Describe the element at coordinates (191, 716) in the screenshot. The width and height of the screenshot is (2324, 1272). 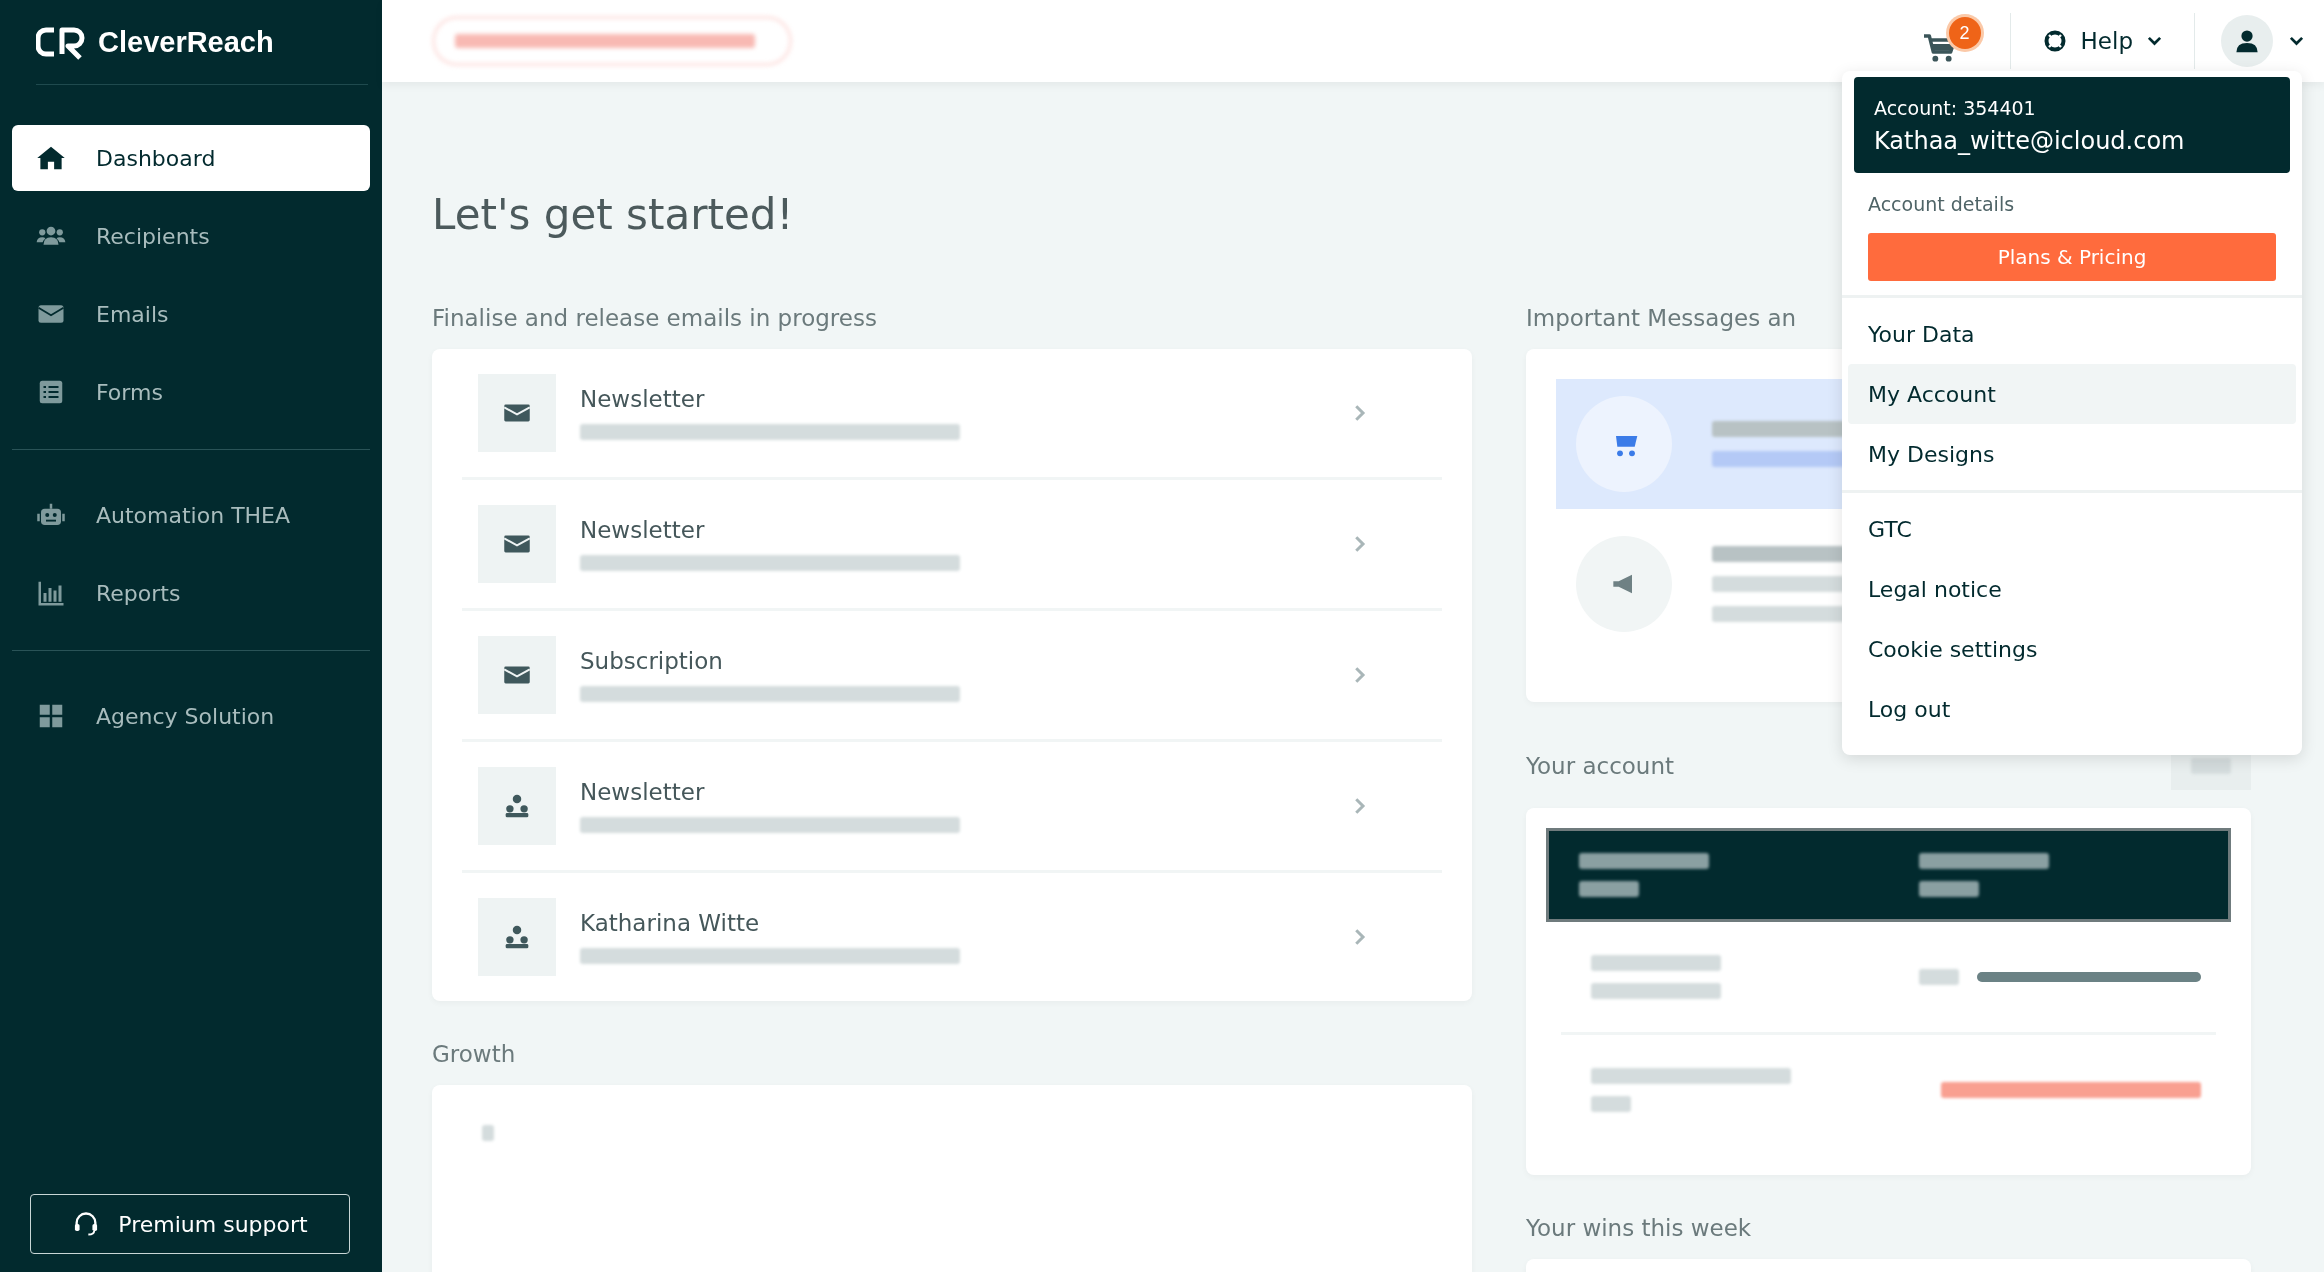
I see `sidebar-item: Agency Solution` at that location.